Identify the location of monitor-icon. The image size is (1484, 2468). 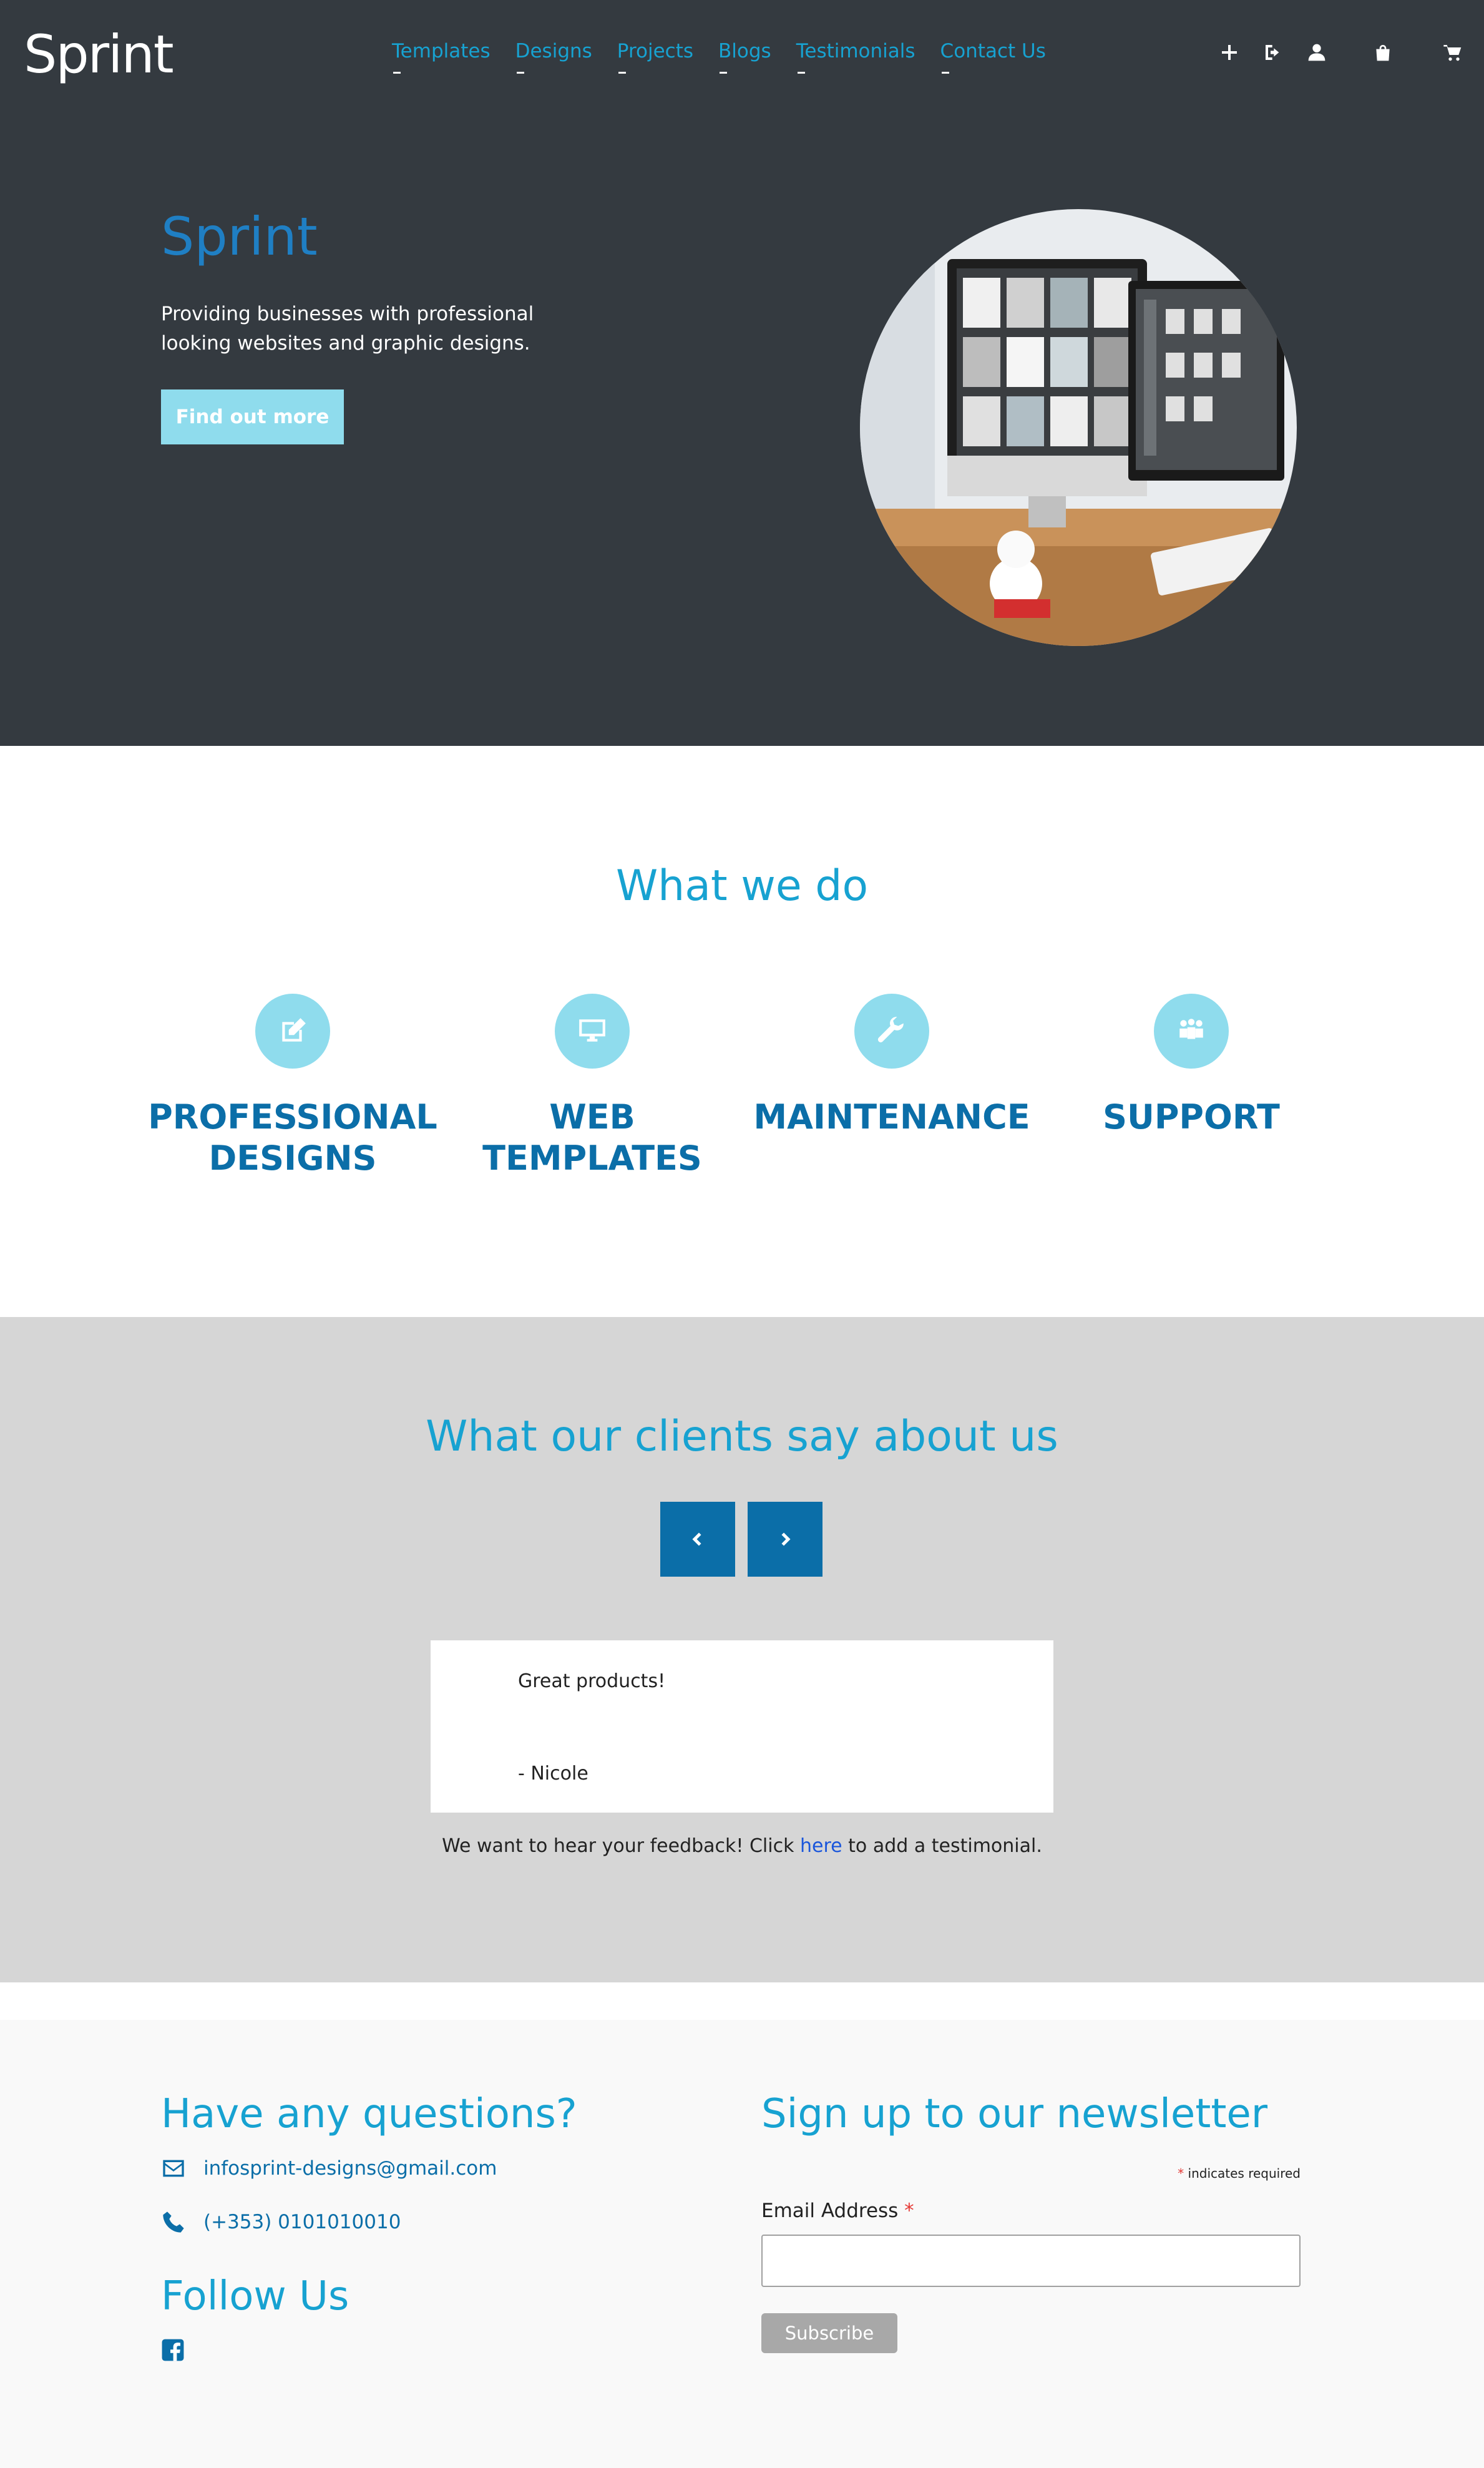
(592, 1031).